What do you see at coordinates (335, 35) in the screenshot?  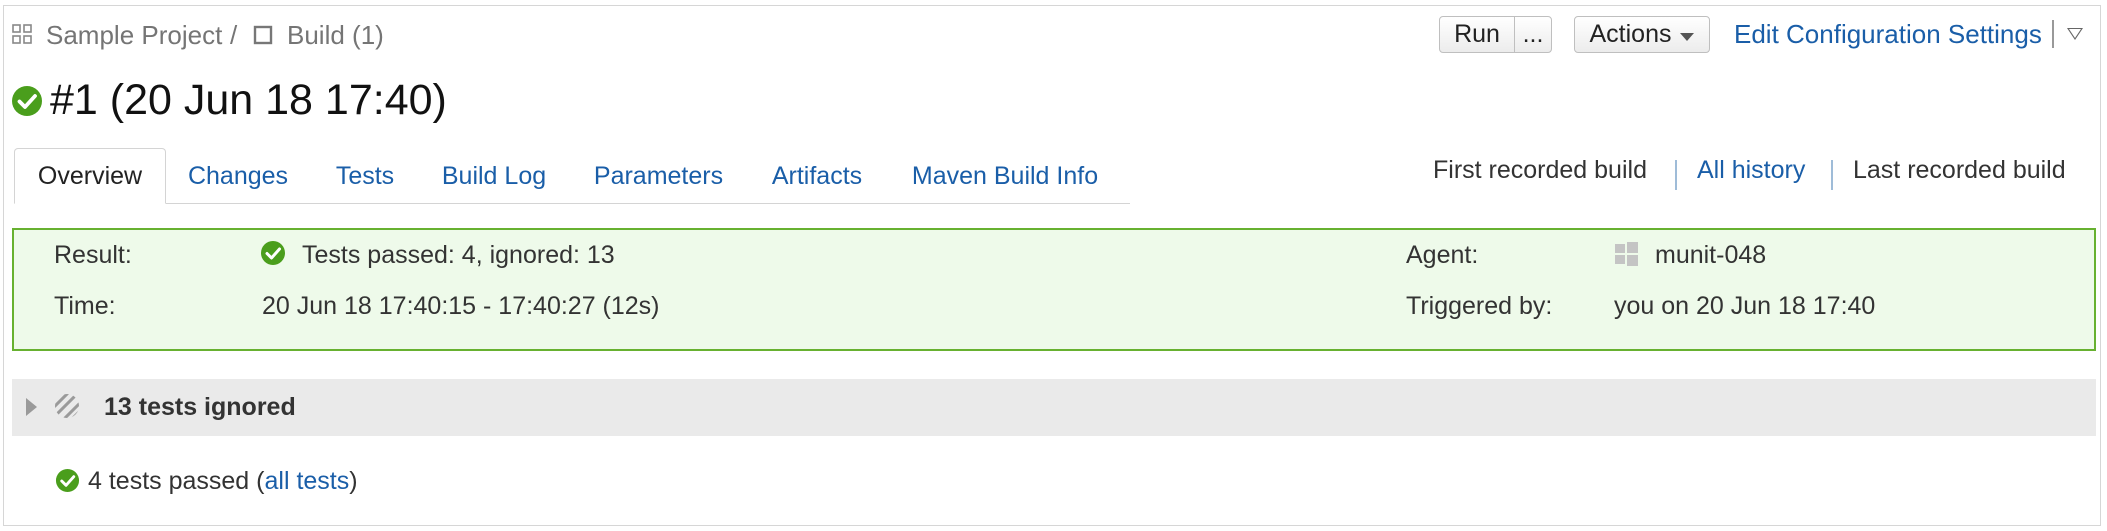 I see `breadcrumb-build: Build (1)` at bounding box center [335, 35].